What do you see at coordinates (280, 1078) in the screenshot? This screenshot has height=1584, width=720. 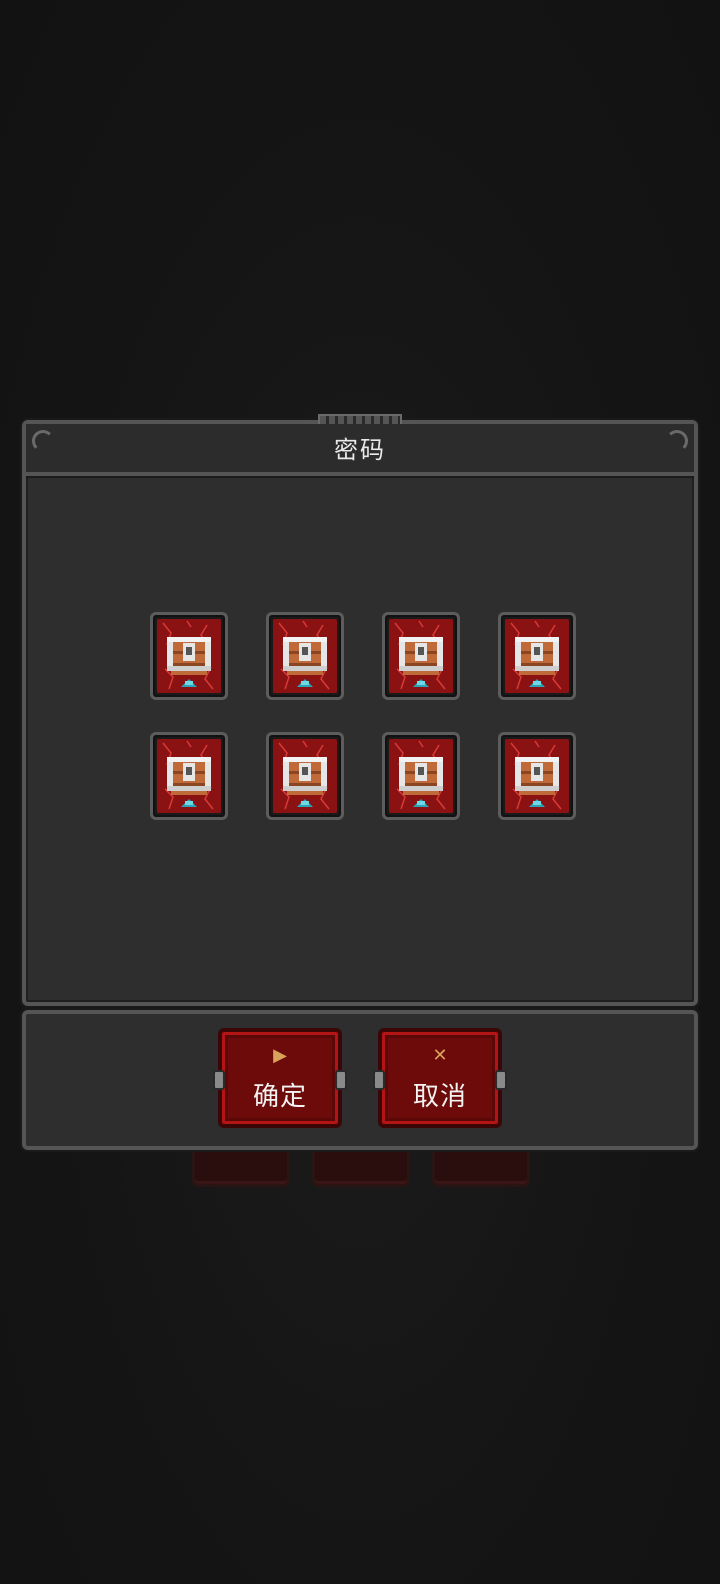 I see `confirm-button: ▶ 确定` at bounding box center [280, 1078].